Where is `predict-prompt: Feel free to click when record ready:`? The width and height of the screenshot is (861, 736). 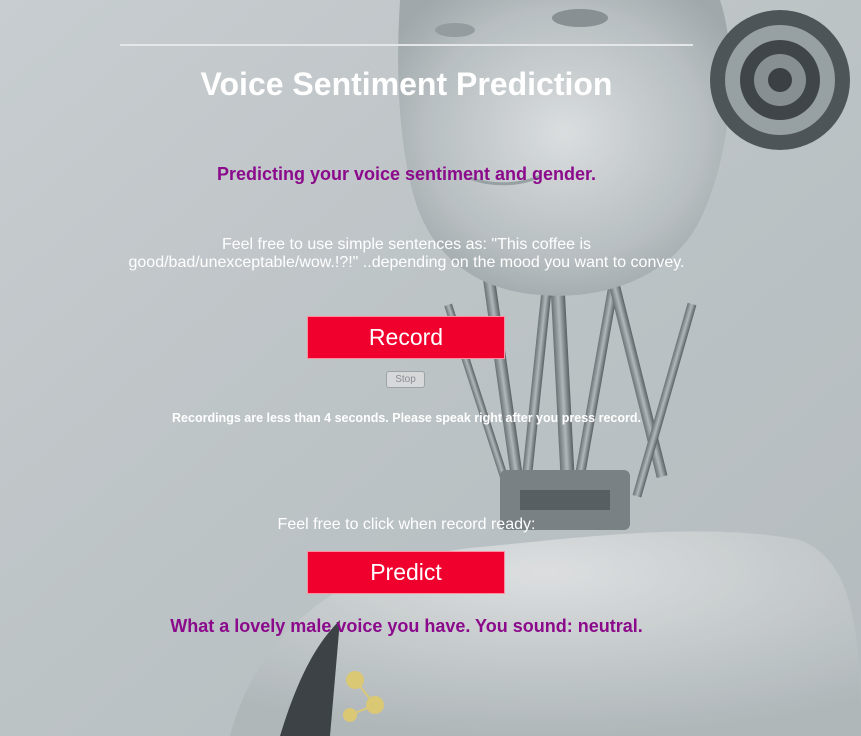 predict-prompt: Feel free to click when record ready: is located at coordinates (406, 524).